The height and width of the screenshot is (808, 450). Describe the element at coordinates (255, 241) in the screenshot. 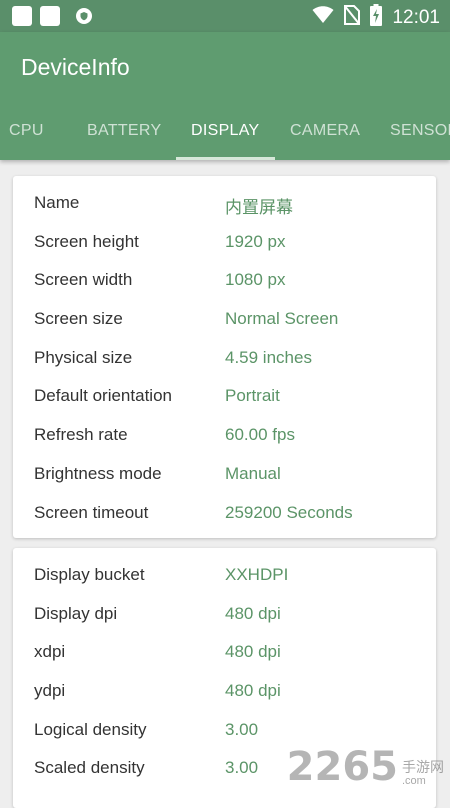

I see `info-value: 1920 px` at that location.